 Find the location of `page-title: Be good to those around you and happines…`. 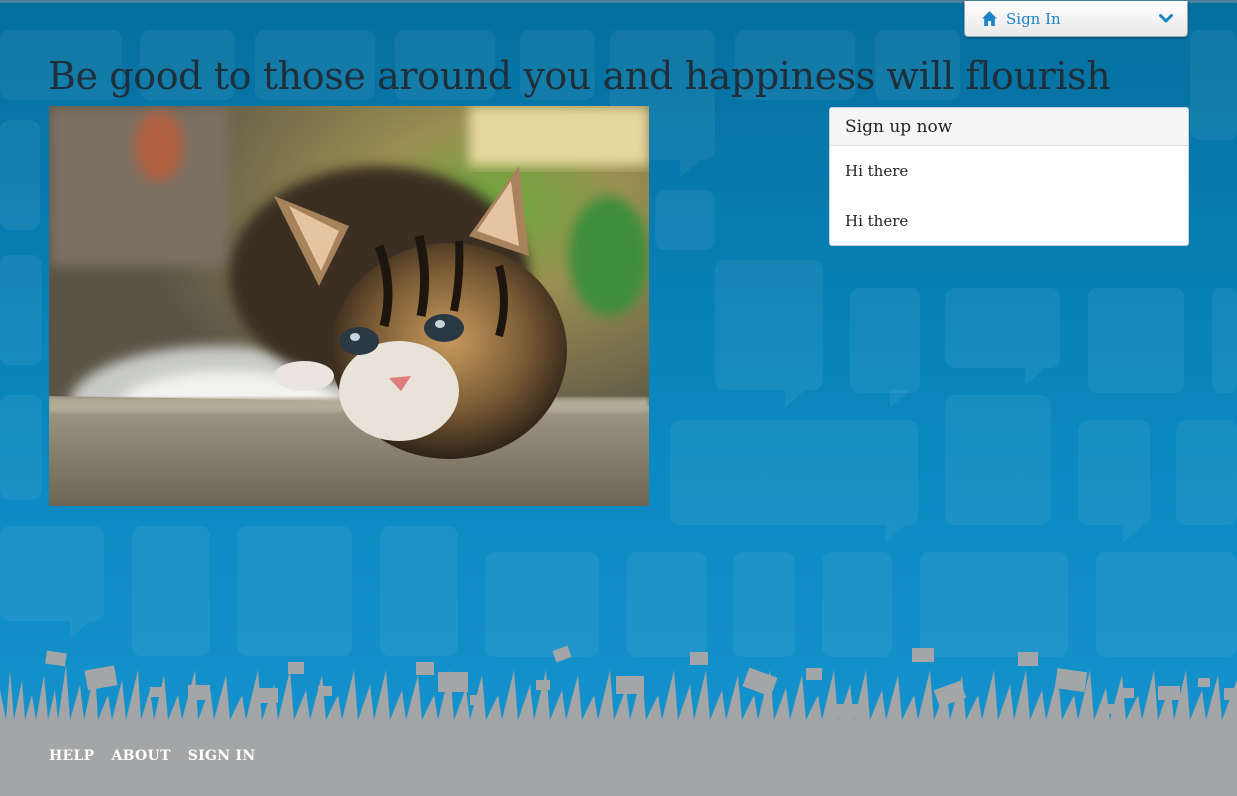

page-title: Be good to those around you and happines… is located at coordinates (579, 76).